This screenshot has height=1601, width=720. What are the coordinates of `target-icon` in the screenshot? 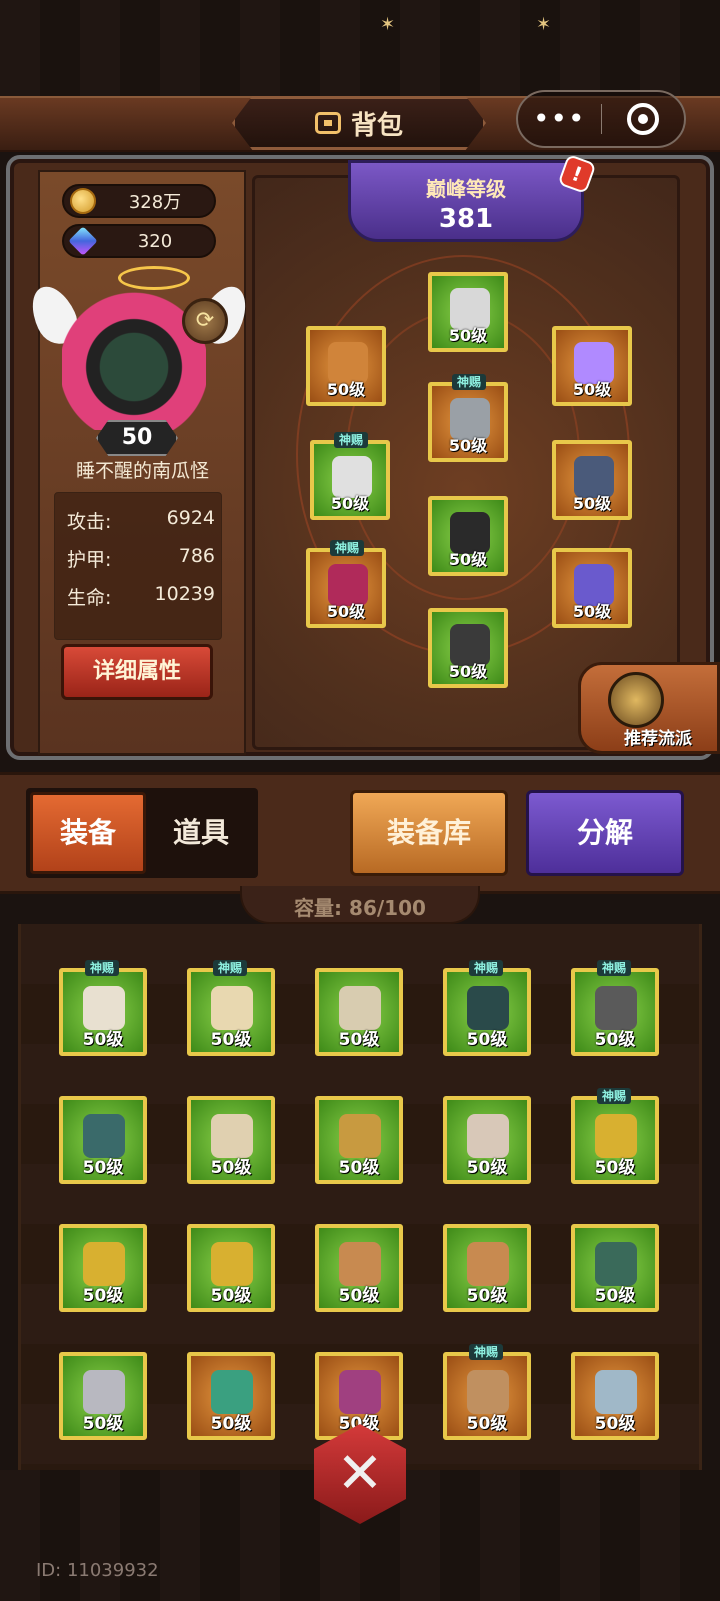 It's located at (642, 119).